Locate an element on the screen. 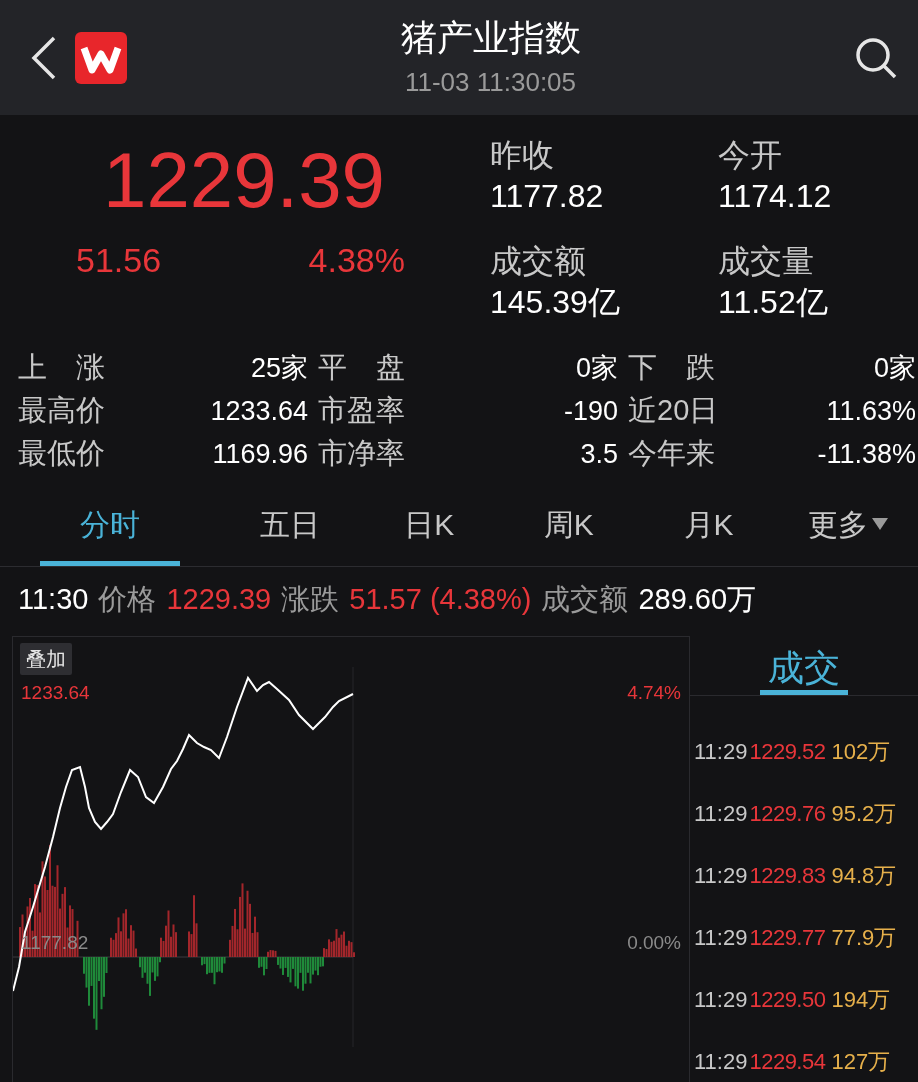 The width and height of the screenshot is (918, 1082). chart-tab: 日K is located at coordinates (429, 526).